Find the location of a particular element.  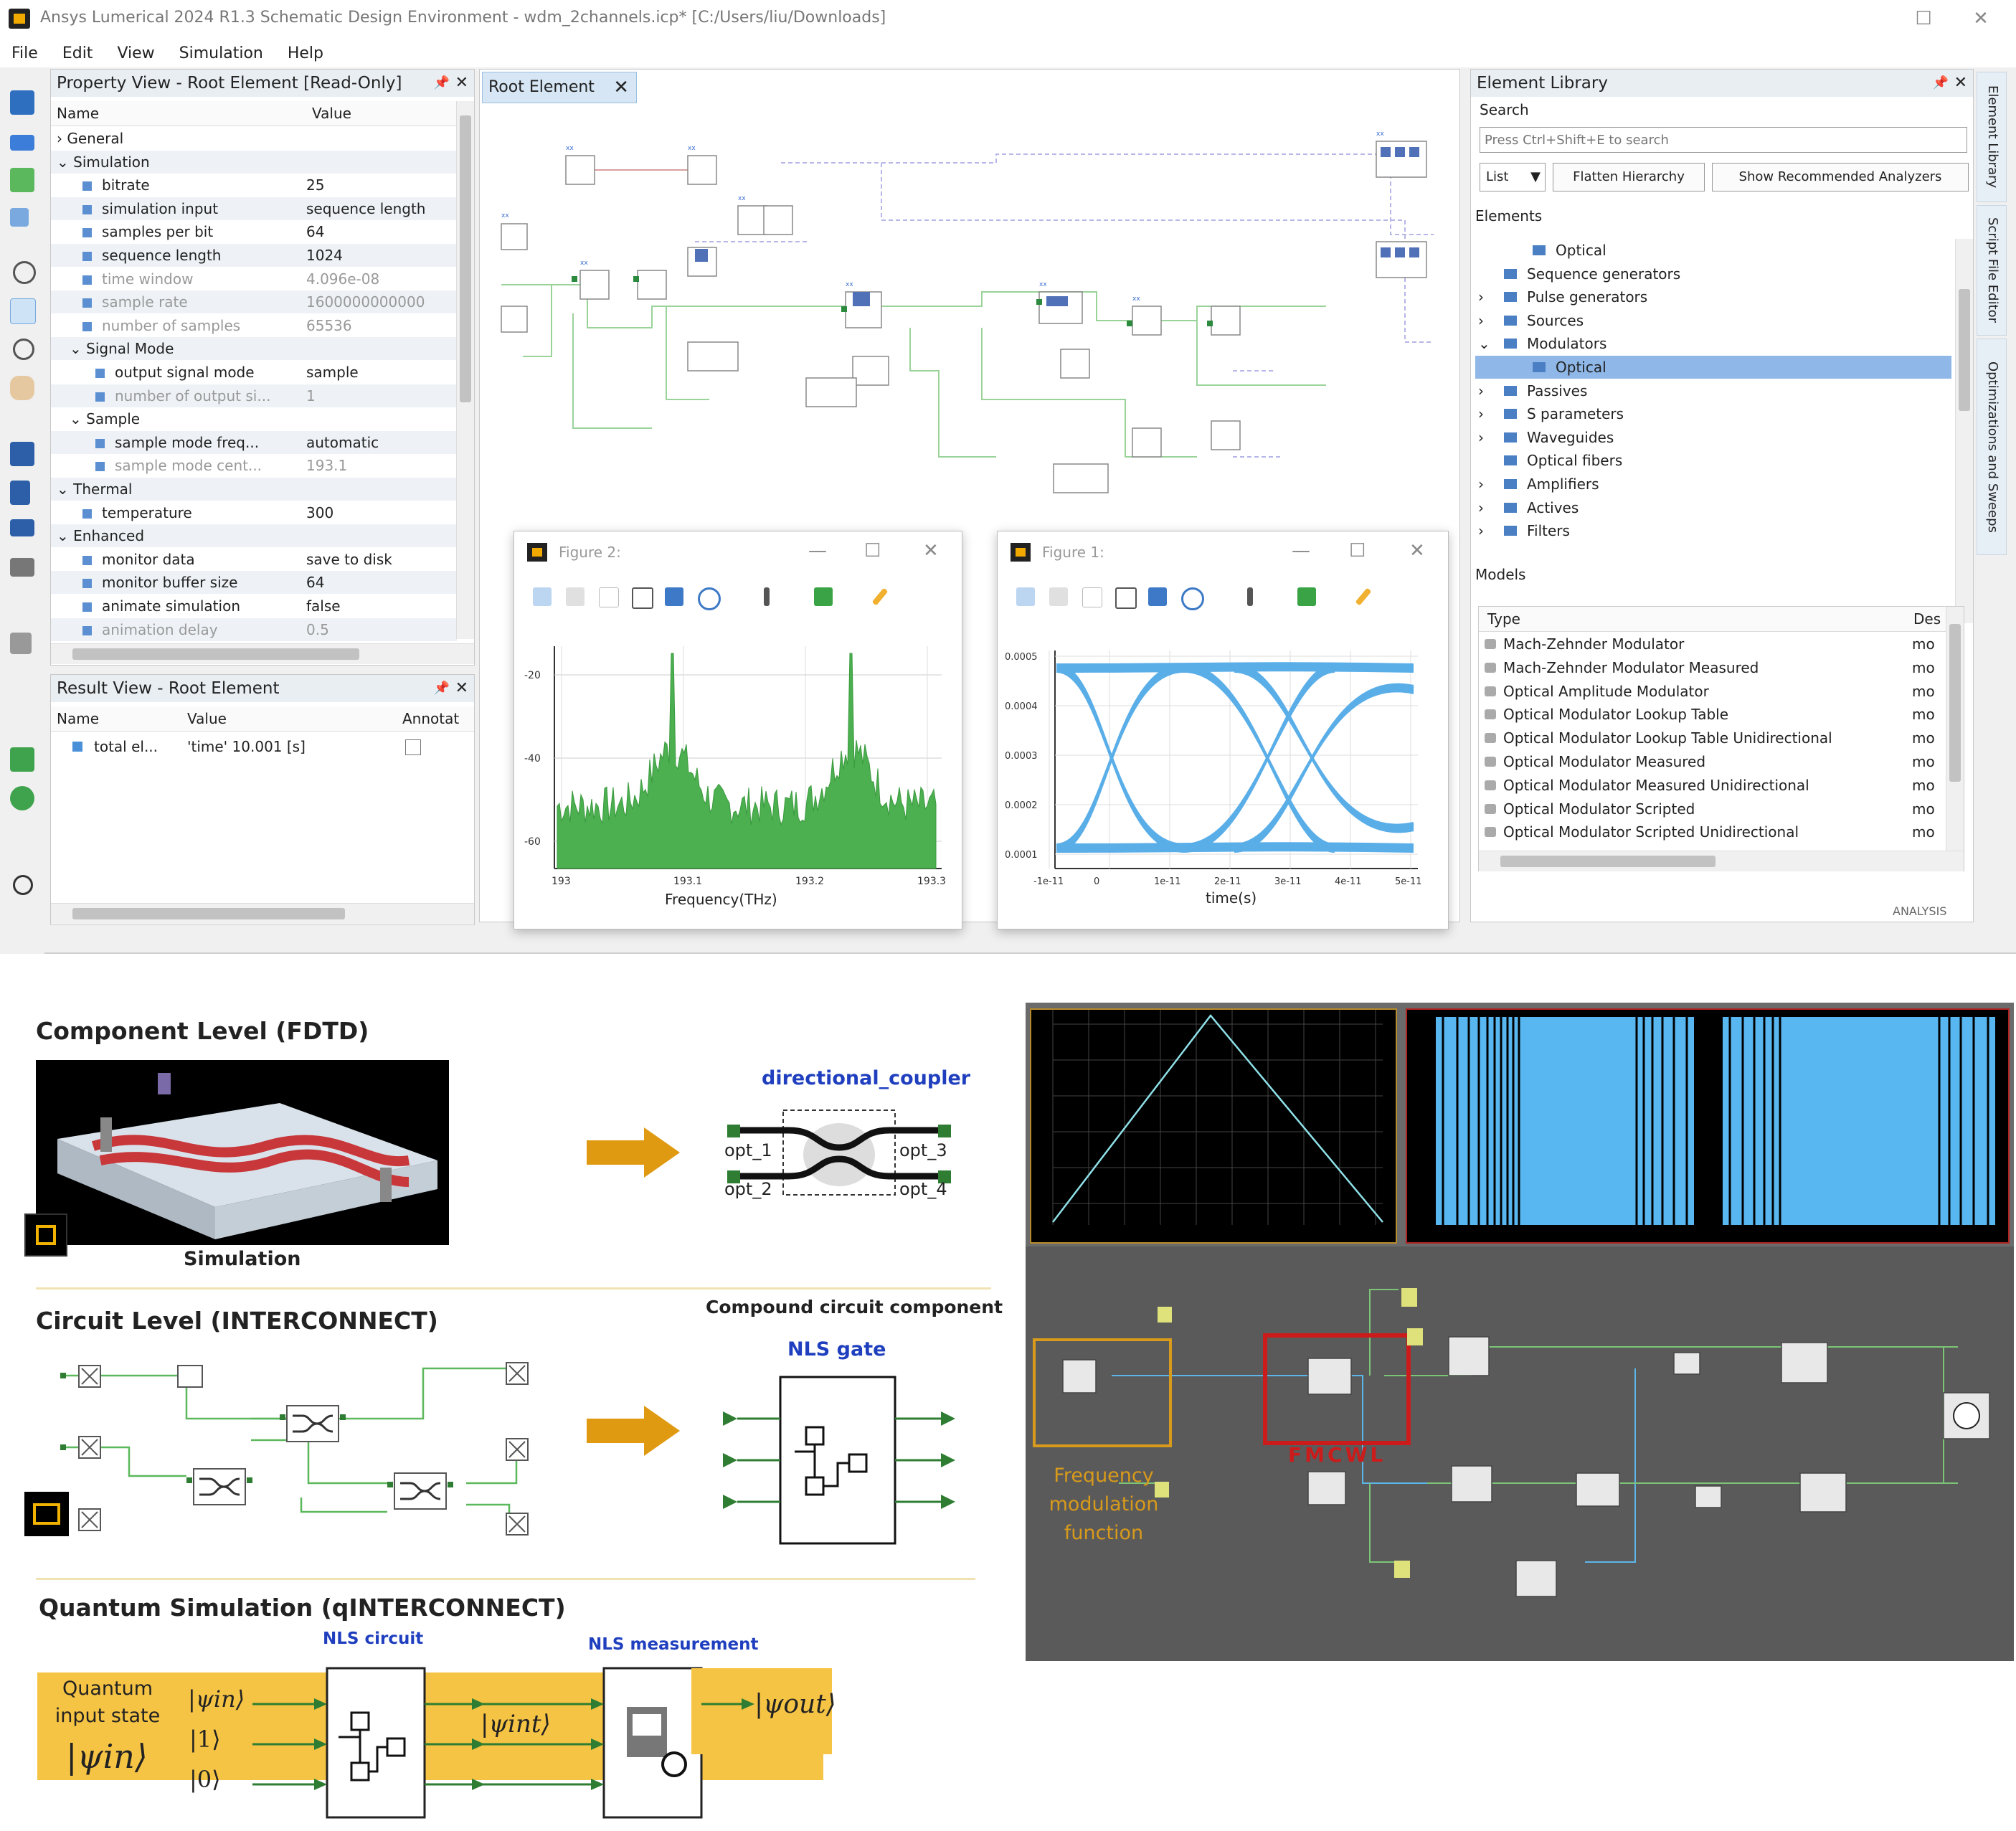

model-row: Optical Ring Modulator mo is located at coordinates (1712, 846).